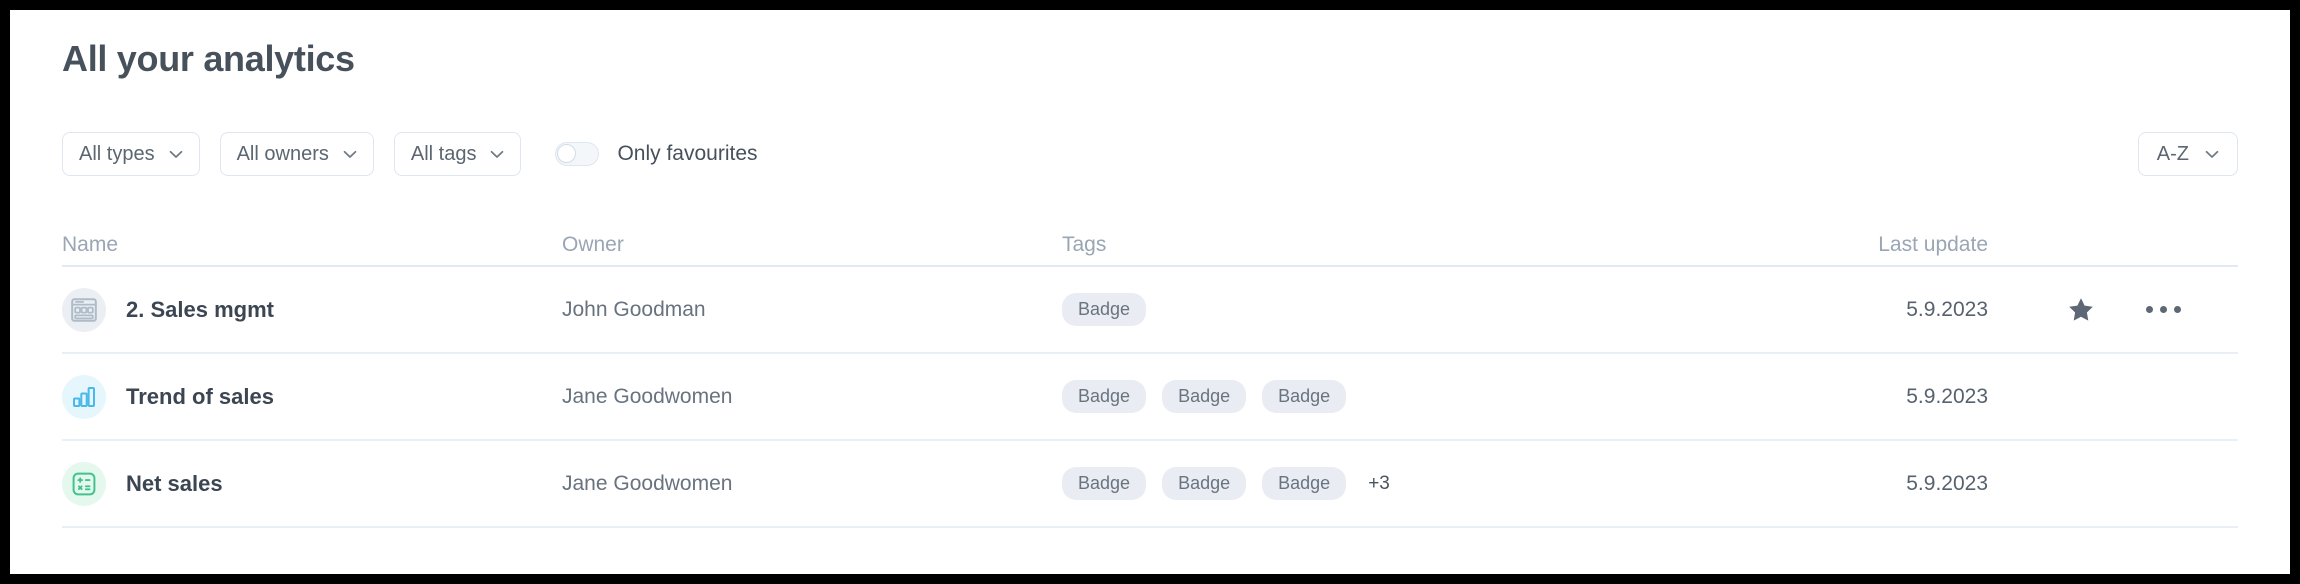 The image size is (2300, 584). Describe the element at coordinates (567, 153) in the screenshot. I see `toggle-knob` at that location.